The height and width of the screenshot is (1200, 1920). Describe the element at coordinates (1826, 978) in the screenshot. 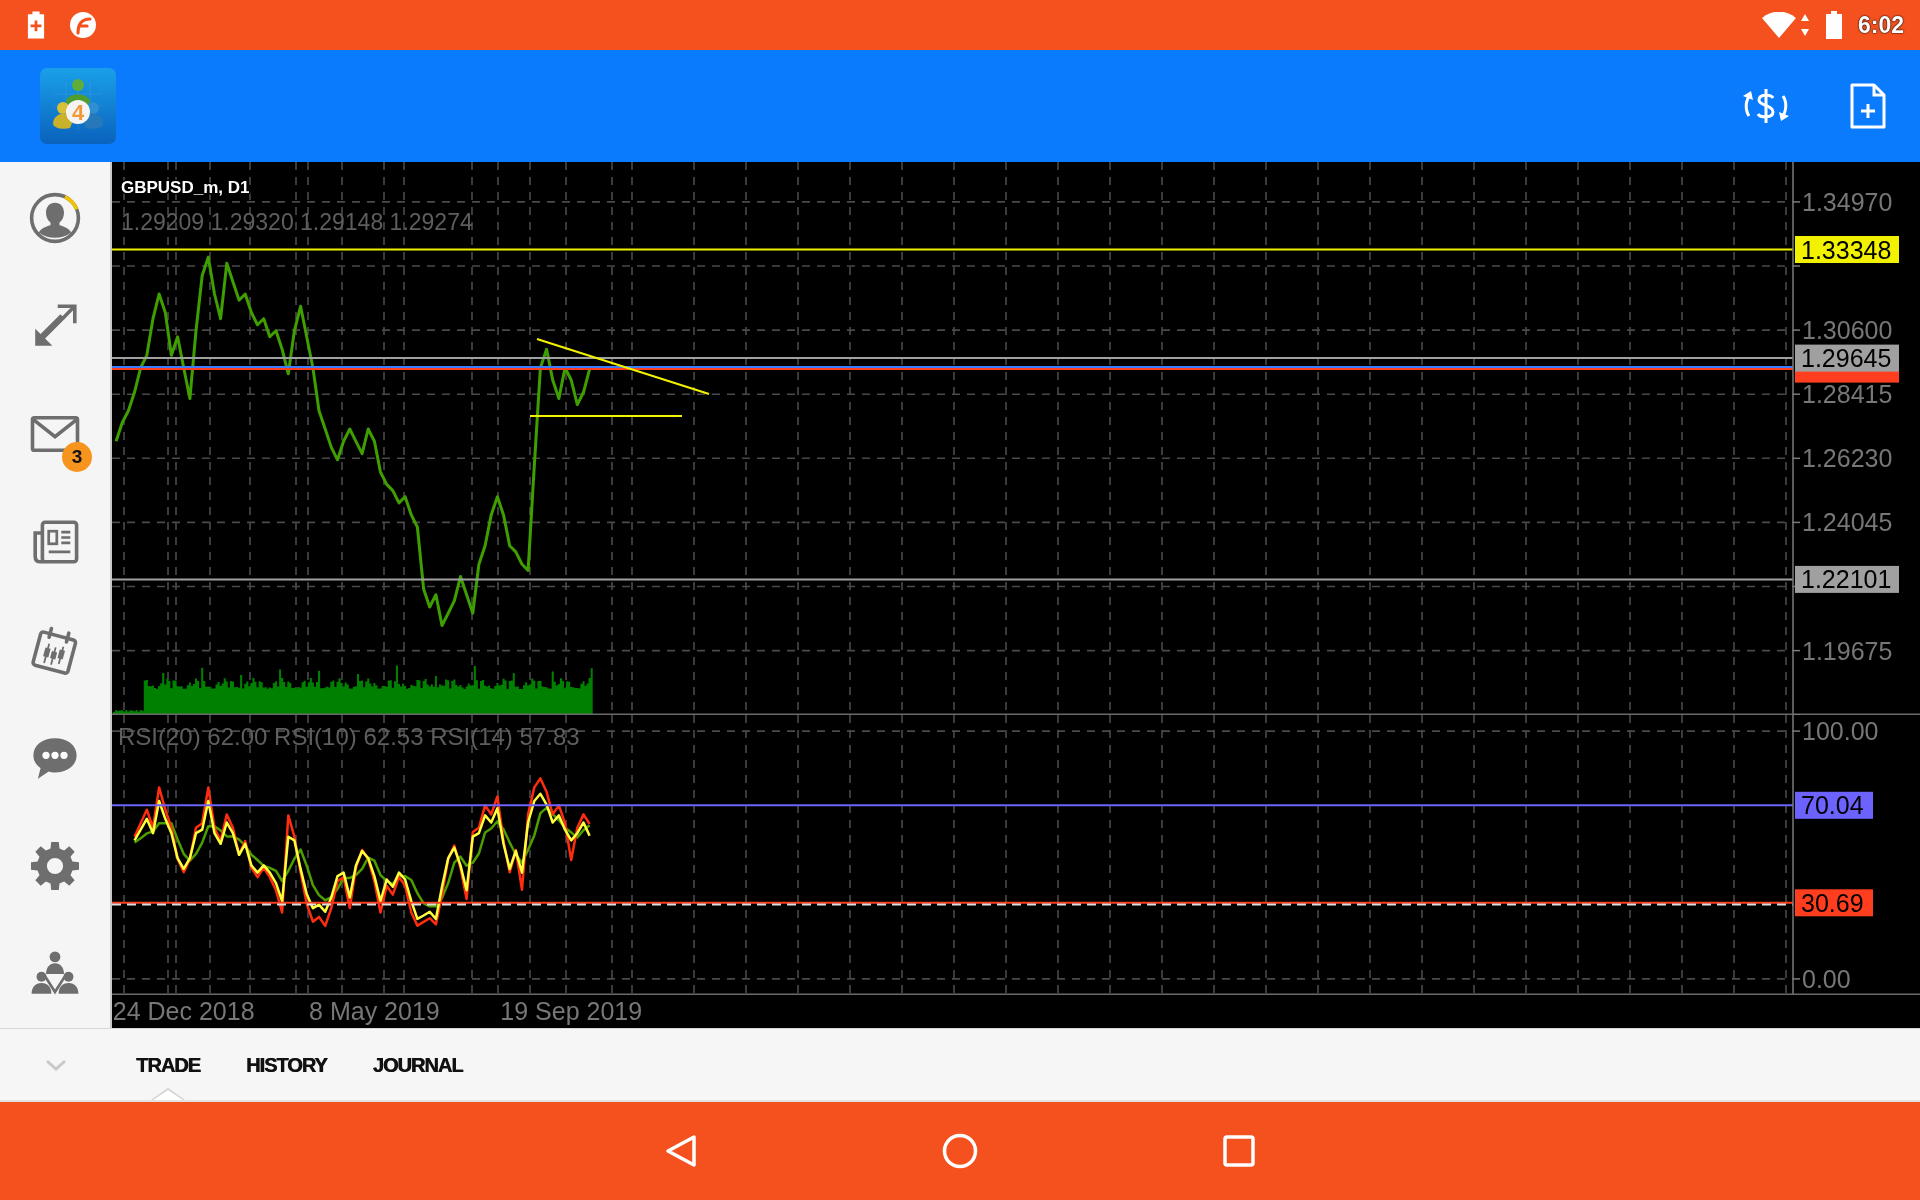

I see `axis-label: 0.00` at that location.